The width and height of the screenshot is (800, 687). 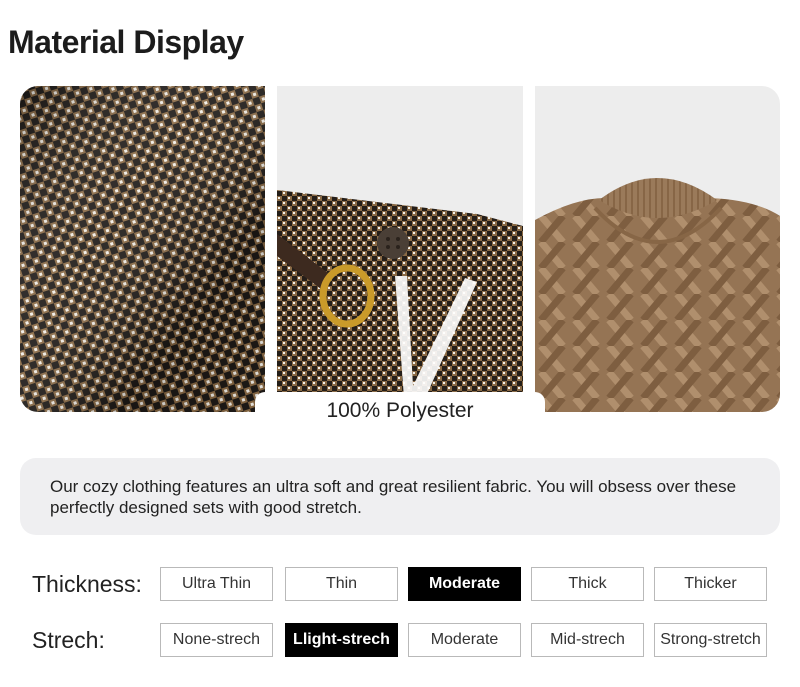 I want to click on stretch-option-light: Llight-strech, so click(x=341, y=640).